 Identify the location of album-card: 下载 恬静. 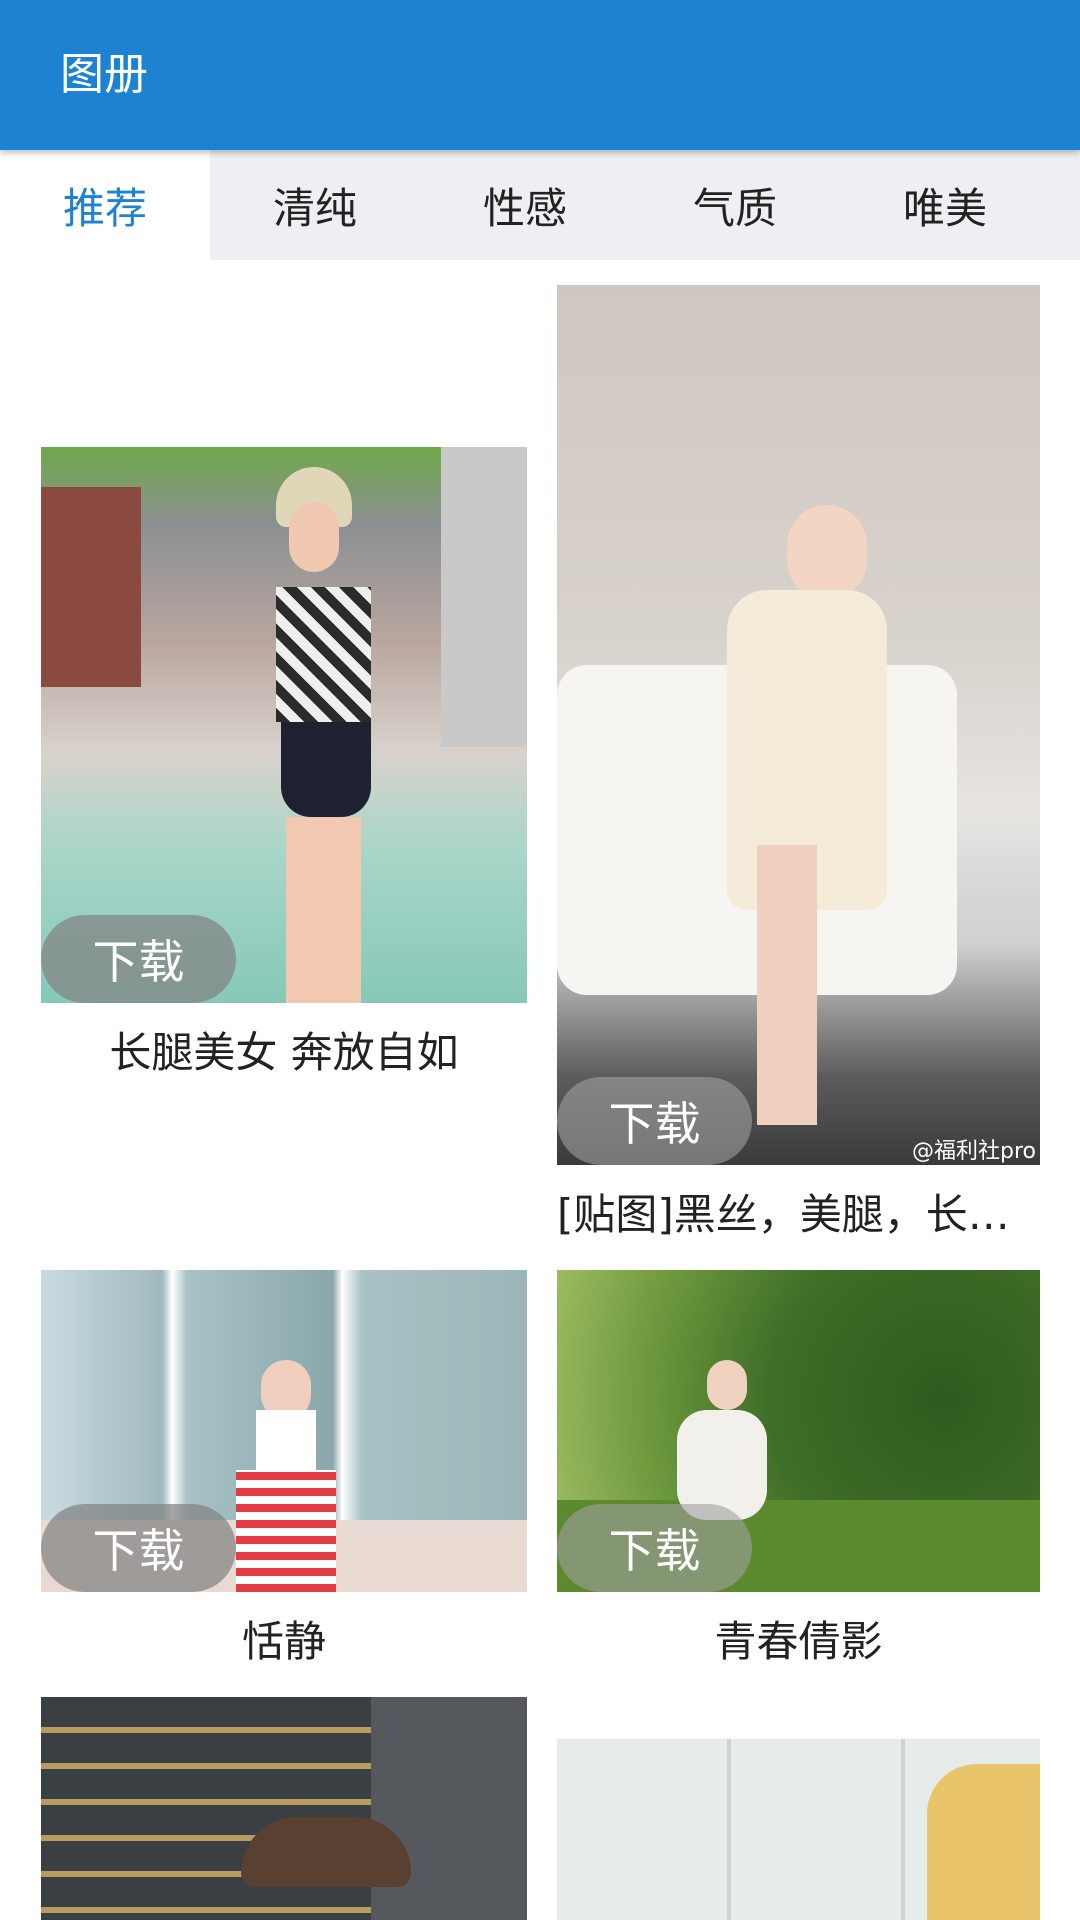
(284, 1481).